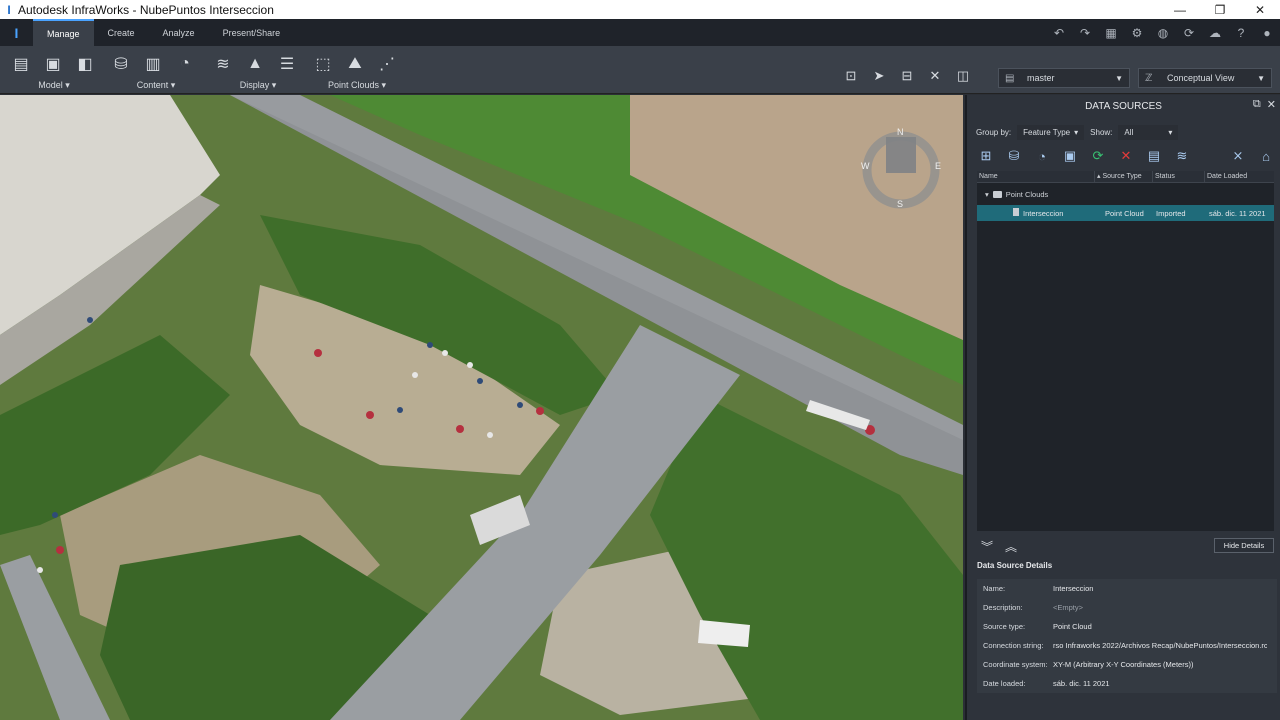 This screenshot has width=1280, height=720. What do you see at coordinates (1271, 104) in the screenshot?
I see `close-panel-icon: ✕` at bounding box center [1271, 104].